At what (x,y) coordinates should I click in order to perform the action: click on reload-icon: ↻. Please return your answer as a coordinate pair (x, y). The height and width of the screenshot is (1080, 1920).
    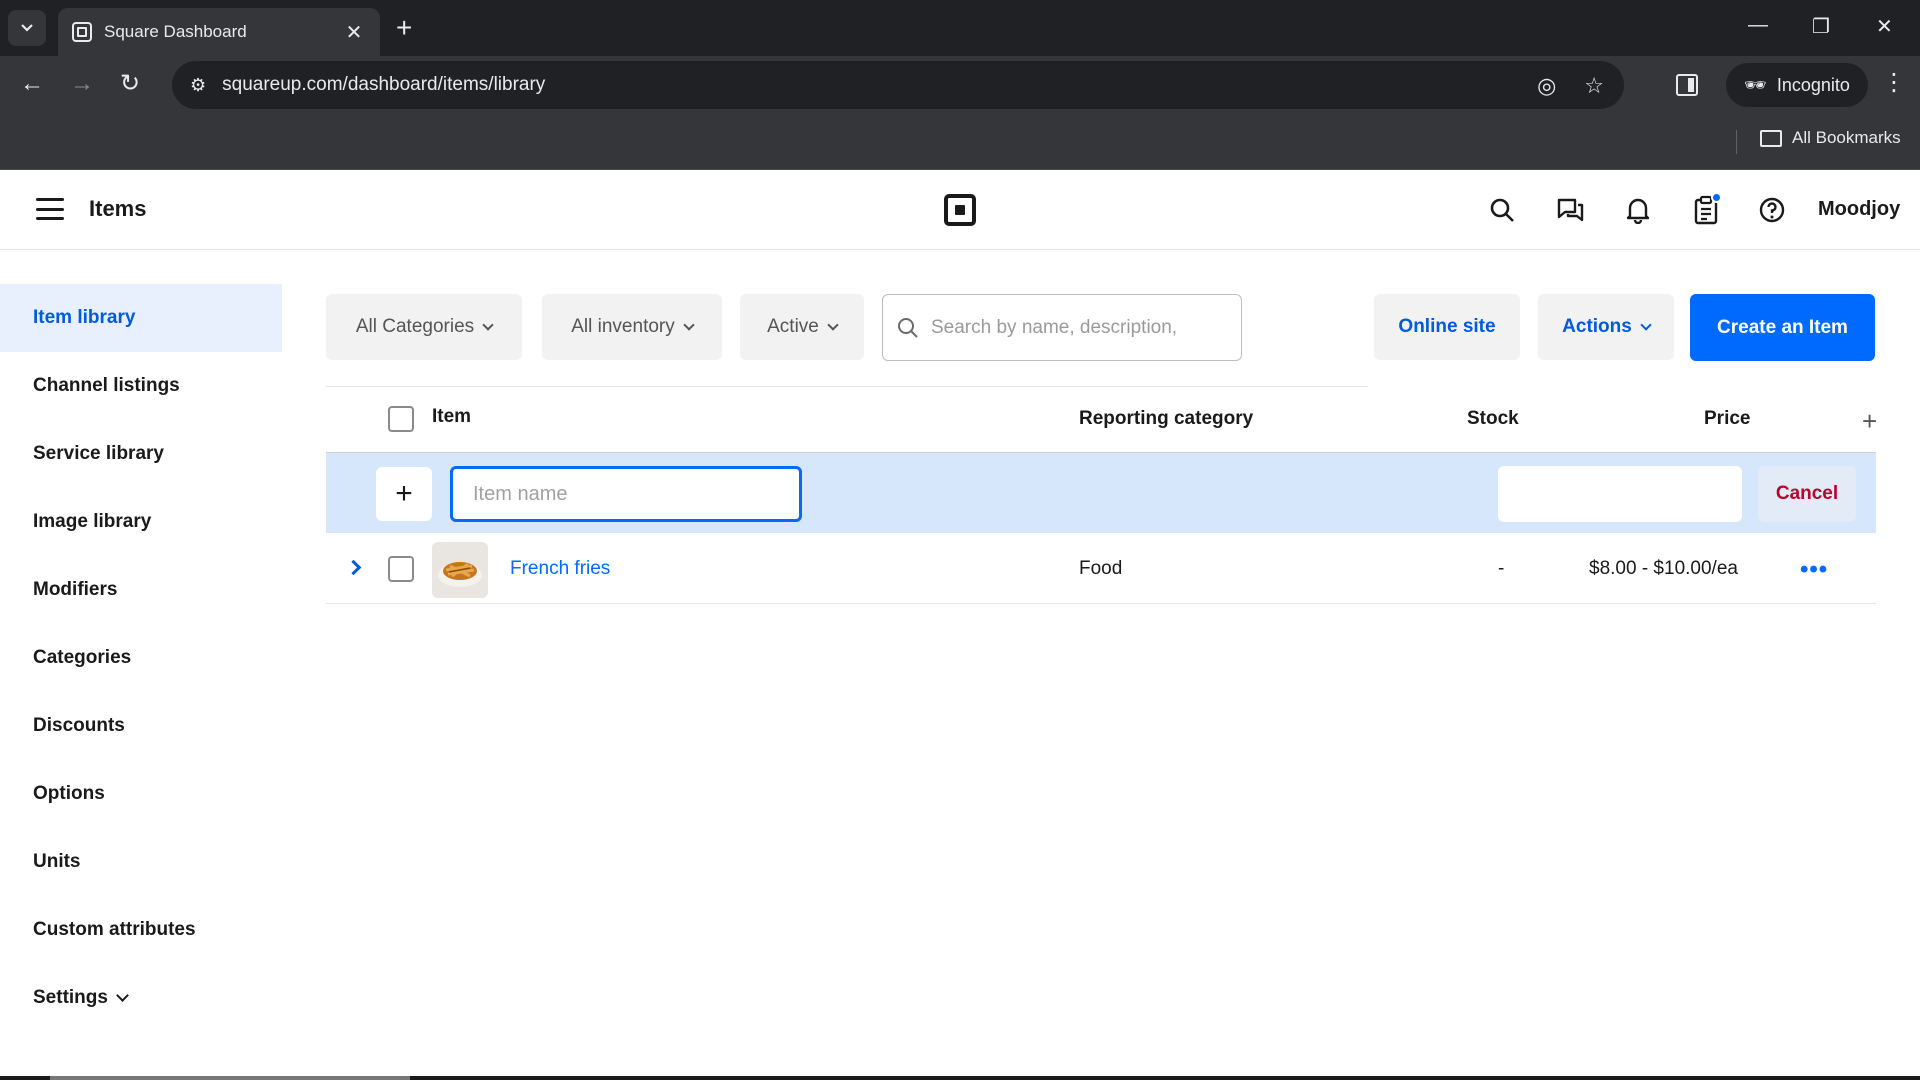
    Looking at the image, I should click on (130, 84).